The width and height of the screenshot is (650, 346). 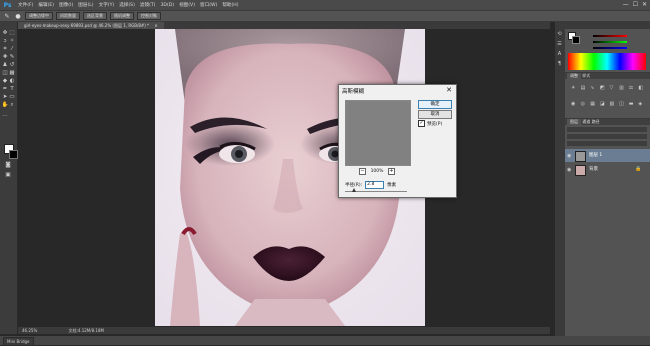 I want to click on blend-mode-bar, so click(x=607, y=136).